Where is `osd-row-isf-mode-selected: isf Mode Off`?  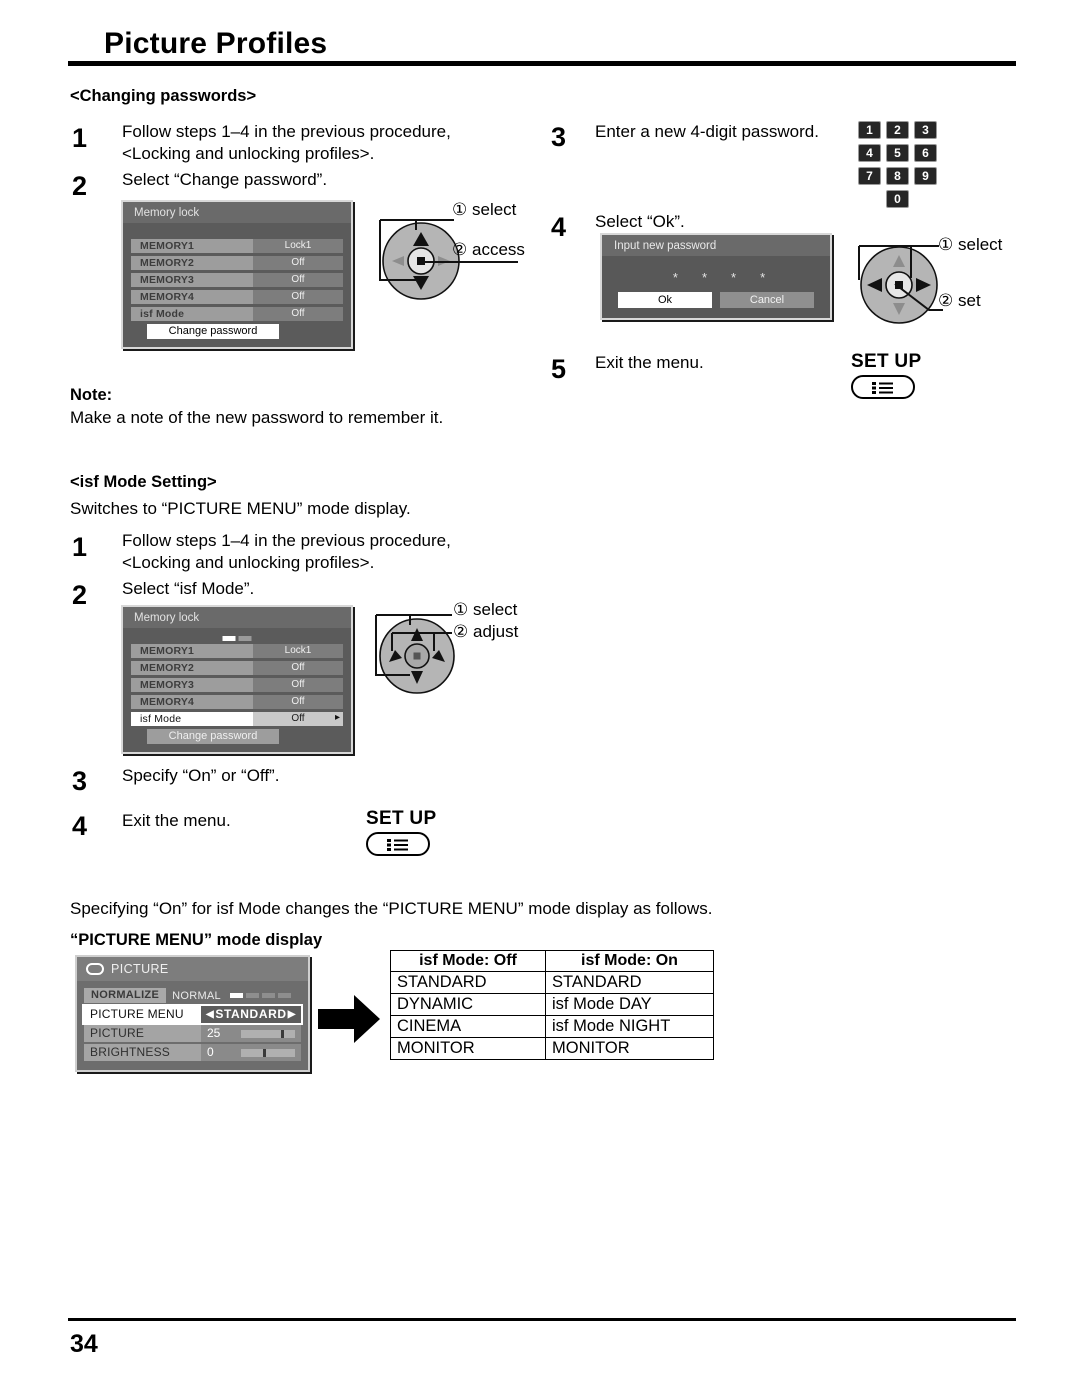
osd-row-isf-mode-selected: isf Mode Off is located at coordinates (237, 718).